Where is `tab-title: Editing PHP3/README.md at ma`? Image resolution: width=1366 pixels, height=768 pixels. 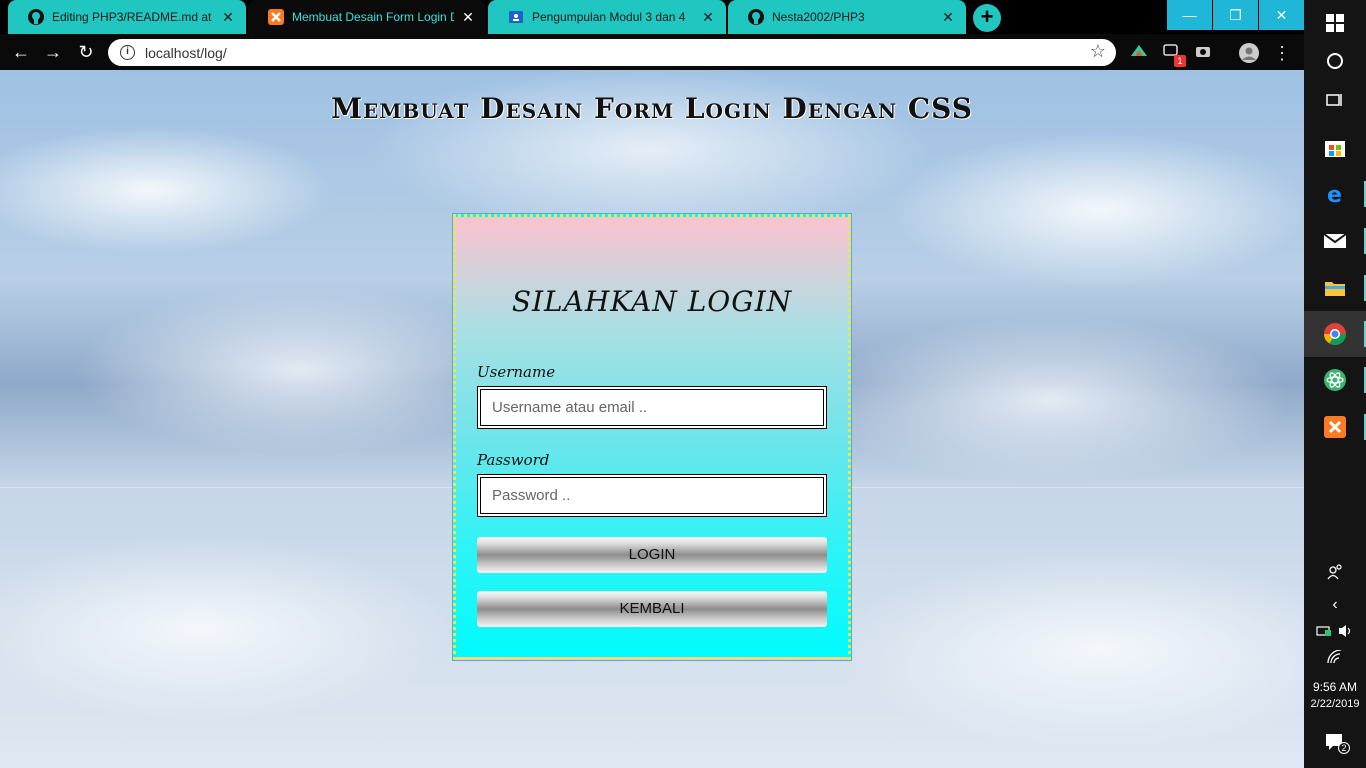
tab-title: Editing PHP3/README.md at ma is located at coordinates (133, 17).